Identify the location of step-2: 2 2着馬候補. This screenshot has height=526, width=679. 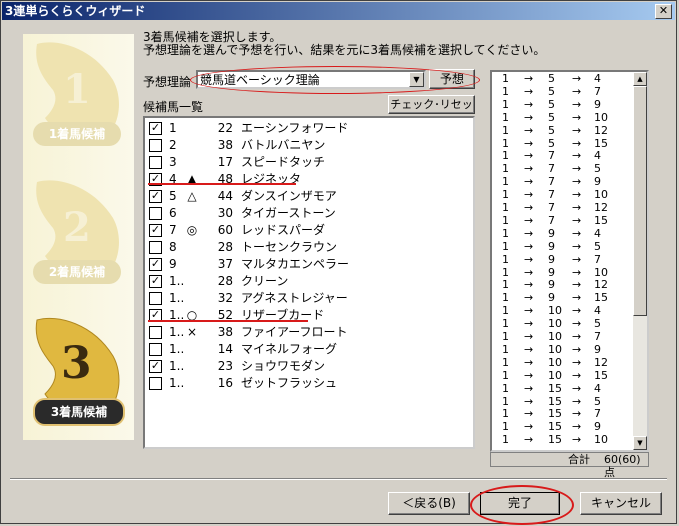
(78, 234).